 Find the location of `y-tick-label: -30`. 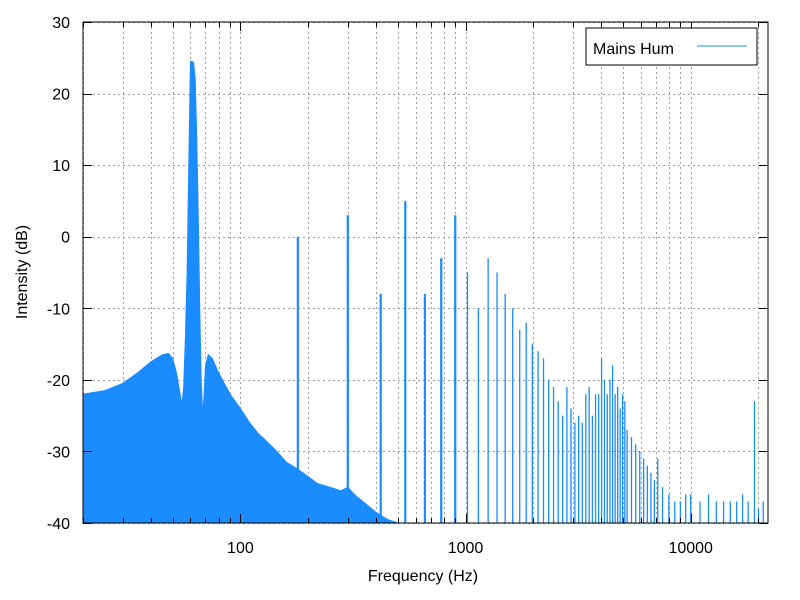

y-tick-label: -30 is located at coordinates (58, 452).